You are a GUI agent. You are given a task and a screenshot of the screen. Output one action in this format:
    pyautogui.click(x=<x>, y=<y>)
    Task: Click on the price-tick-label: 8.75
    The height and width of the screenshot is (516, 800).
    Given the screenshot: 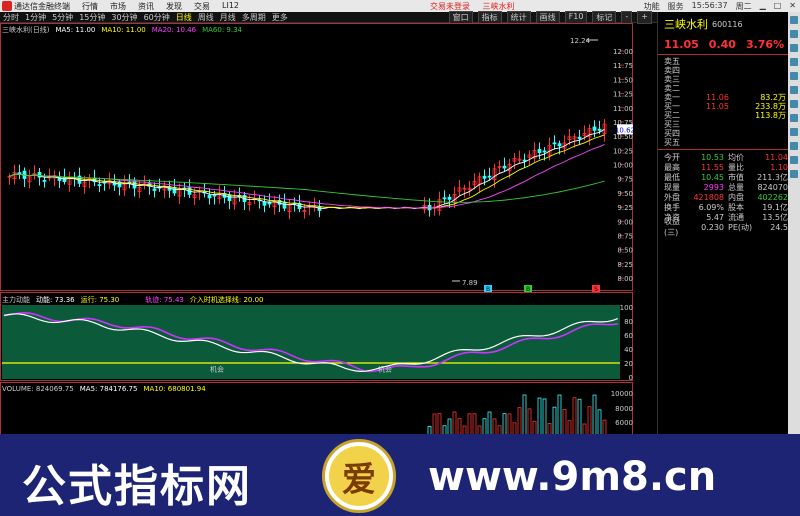 What is the action you would take?
    pyautogui.click(x=625, y=236)
    